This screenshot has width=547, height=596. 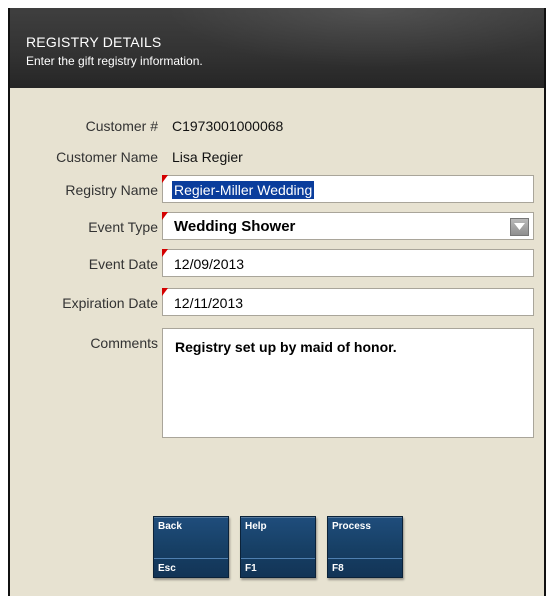 What do you see at coordinates (111, 190) in the screenshot?
I see `registry-name-label: Registry Name` at bounding box center [111, 190].